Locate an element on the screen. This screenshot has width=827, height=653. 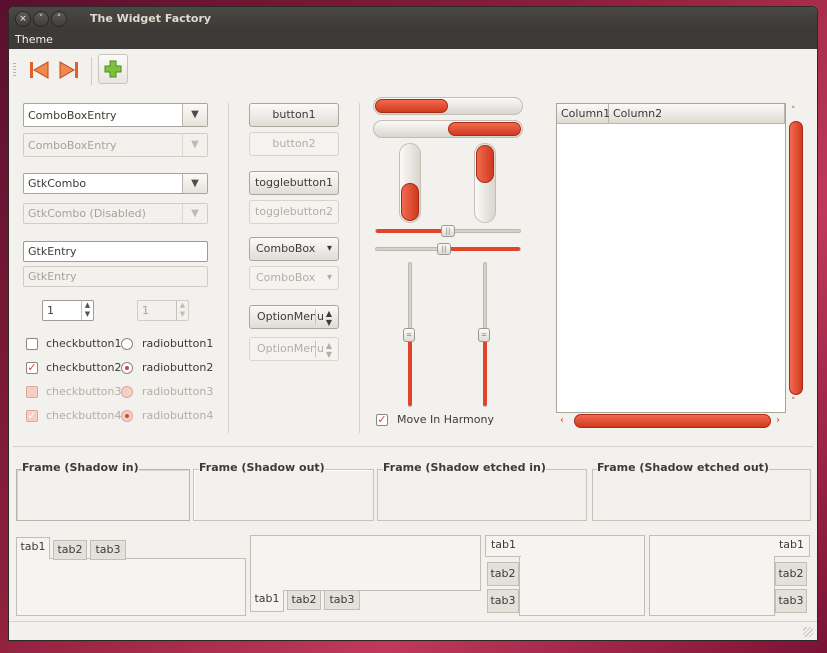
combobox-label: ComboBox is located at coordinates (285, 249).